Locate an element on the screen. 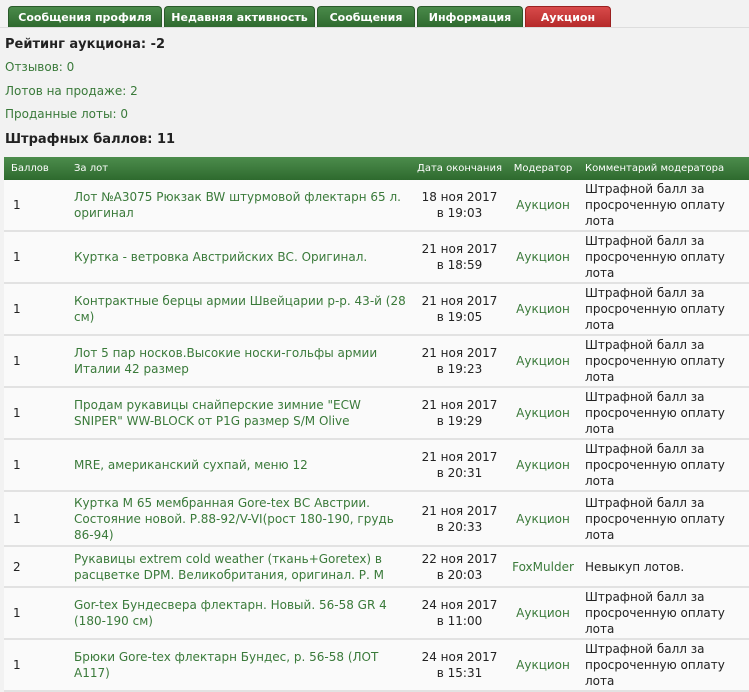 This screenshot has width=749, height=692. col-lot: За лот is located at coordinates (239, 168).